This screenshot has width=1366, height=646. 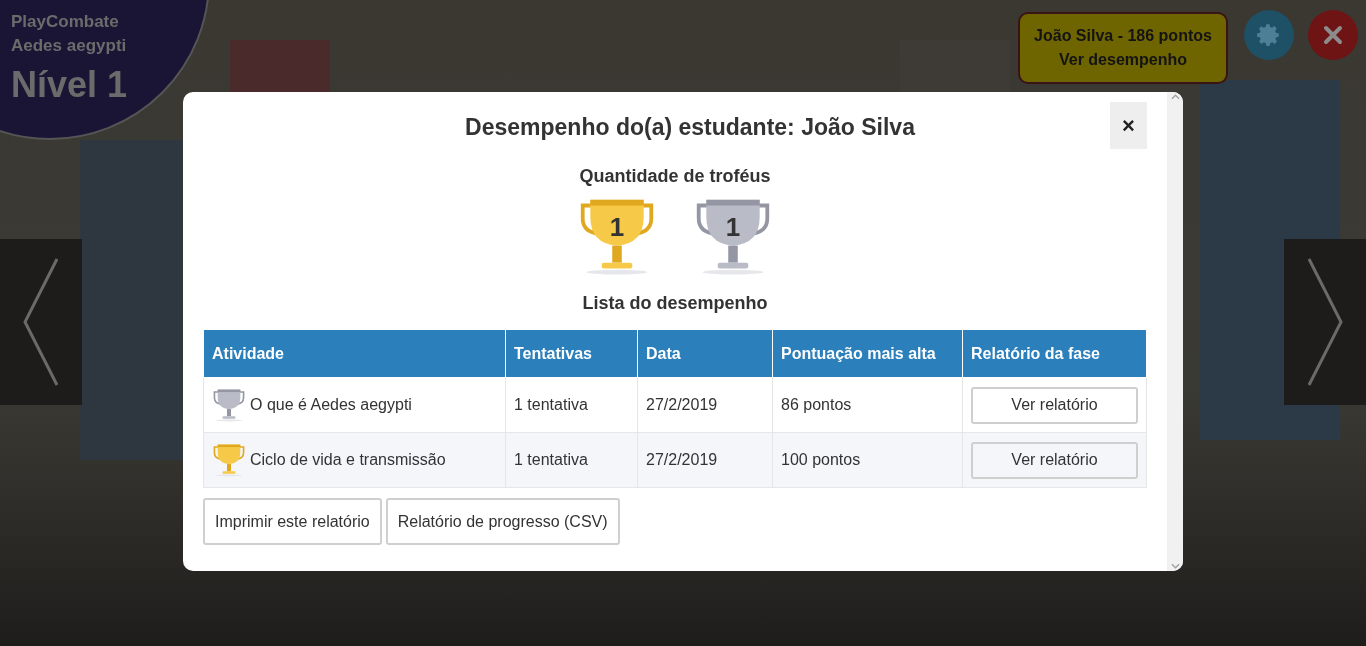 I want to click on scroll-up-icon, so click(x=1175, y=97).